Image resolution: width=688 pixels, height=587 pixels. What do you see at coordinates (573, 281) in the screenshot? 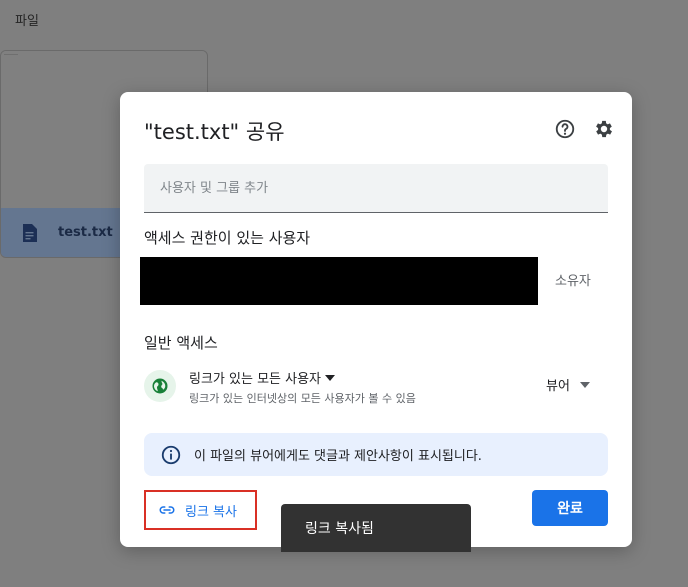
I see `owner-role-label: 소유자` at bounding box center [573, 281].